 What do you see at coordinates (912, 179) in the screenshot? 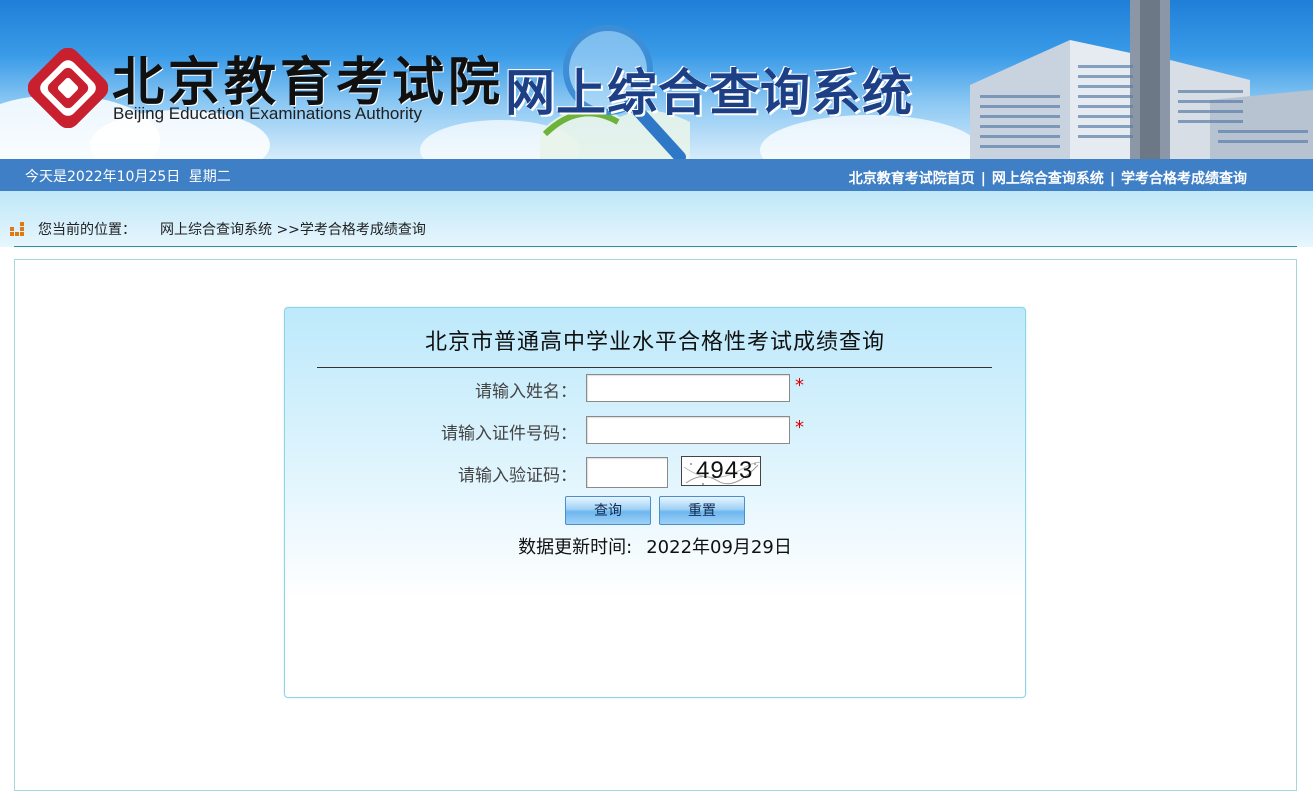
I see `nav-link-bjeea-home: 北京教育考试院首页` at bounding box center [912, 179].